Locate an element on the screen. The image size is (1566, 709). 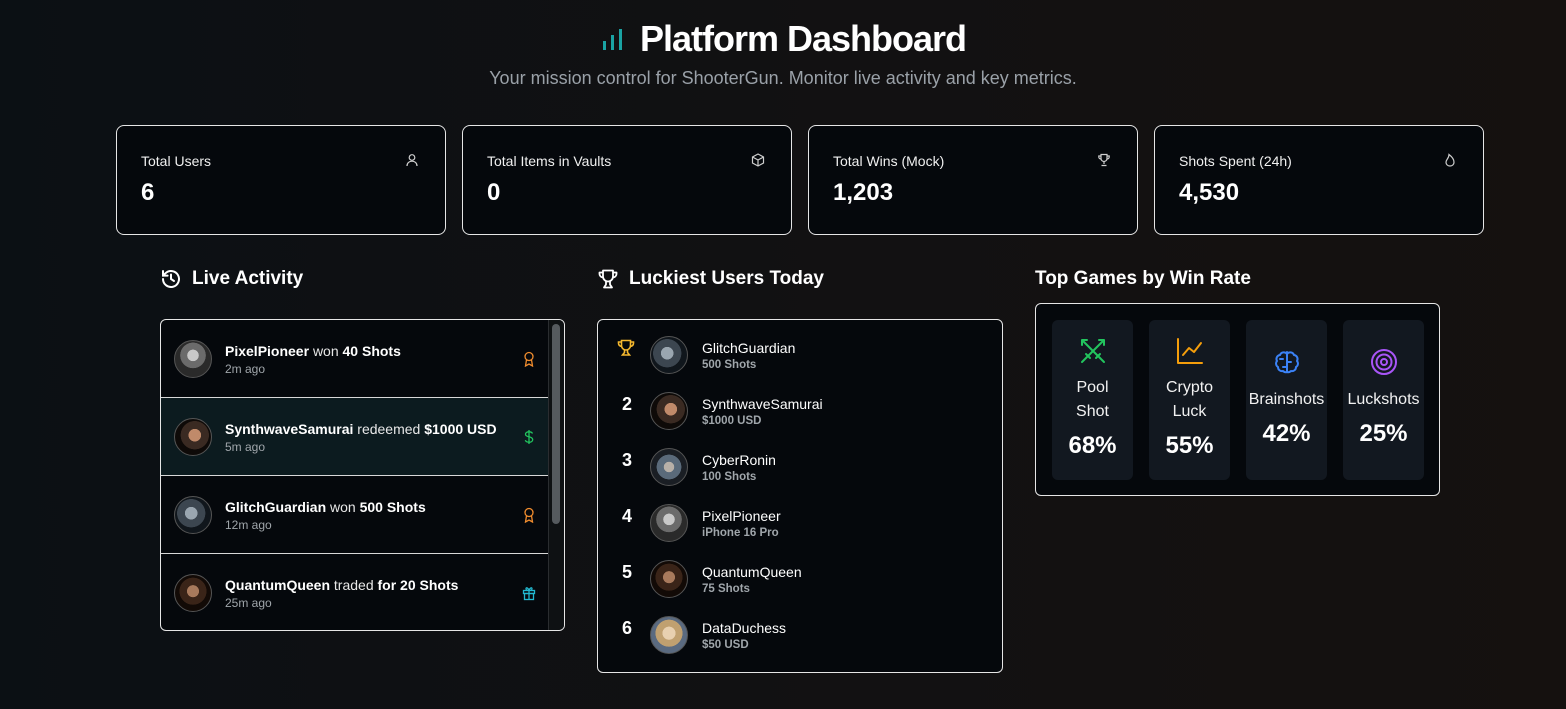
top-games-heading: Top Games by Win Rate is located at coordinates (1143, 279).